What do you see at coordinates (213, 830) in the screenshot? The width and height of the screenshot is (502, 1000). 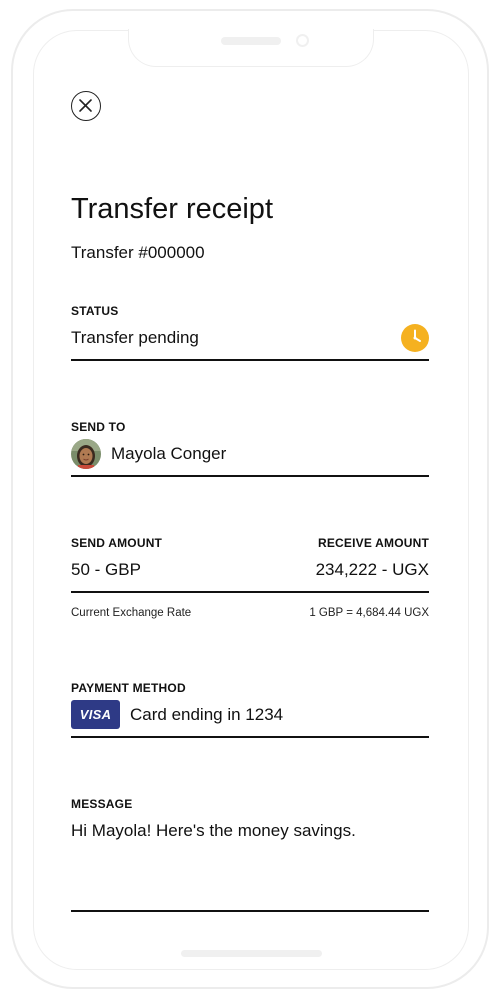 I see `message-text: Hi Mayola! Here's the money savings.` at bounding box center [213, 830].